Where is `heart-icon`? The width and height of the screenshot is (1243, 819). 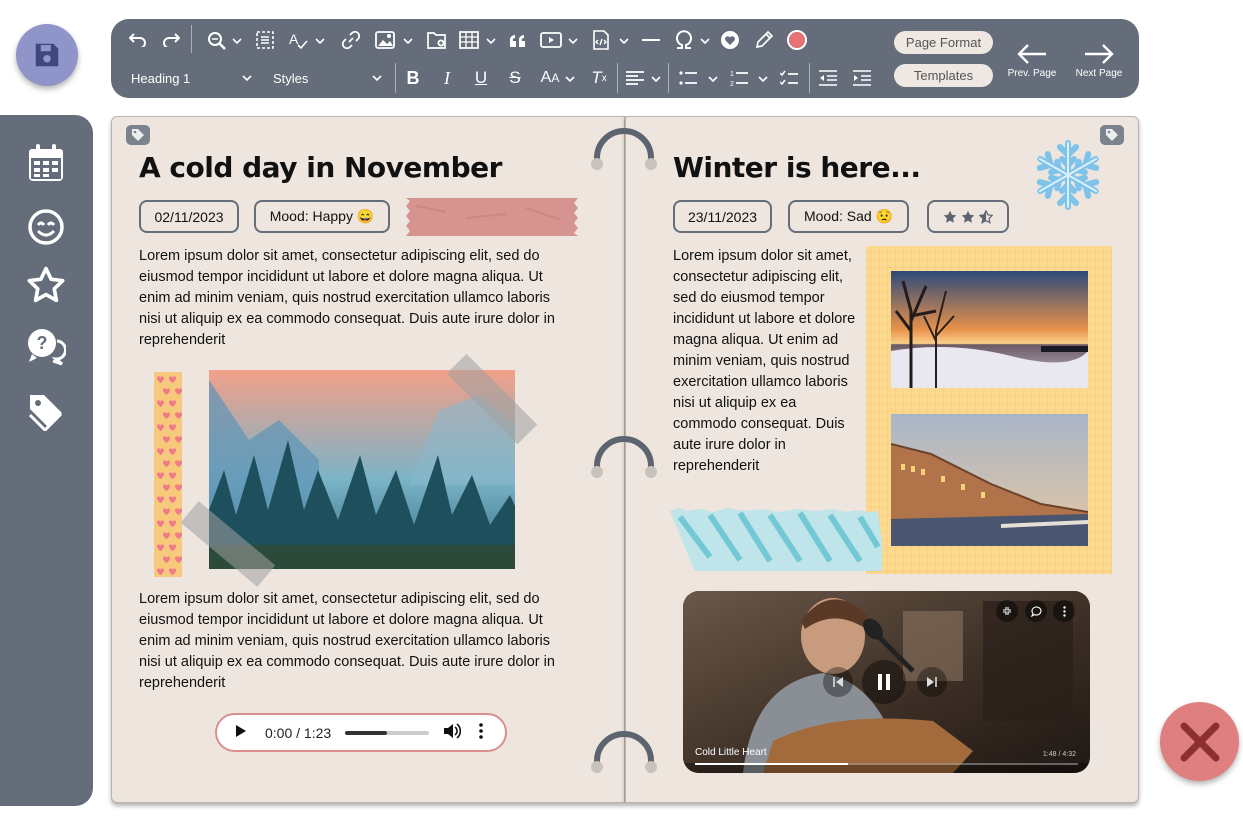
heart-icon is located at coordinates (730, 40).